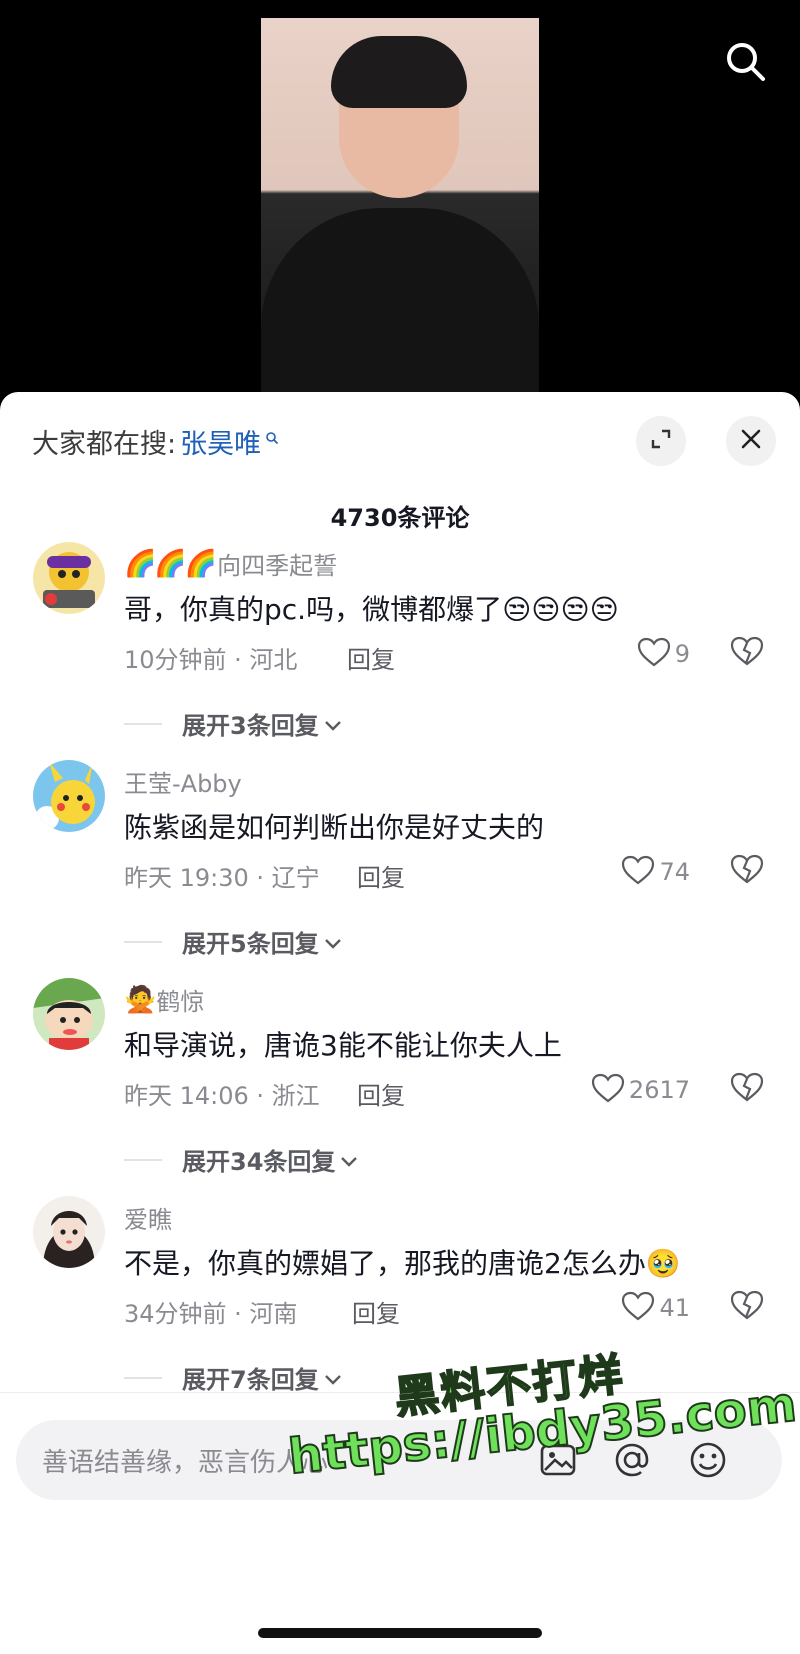 The image size is (800, 1654). I want to click on username-text: 向四季起誓, so click(277, 566).